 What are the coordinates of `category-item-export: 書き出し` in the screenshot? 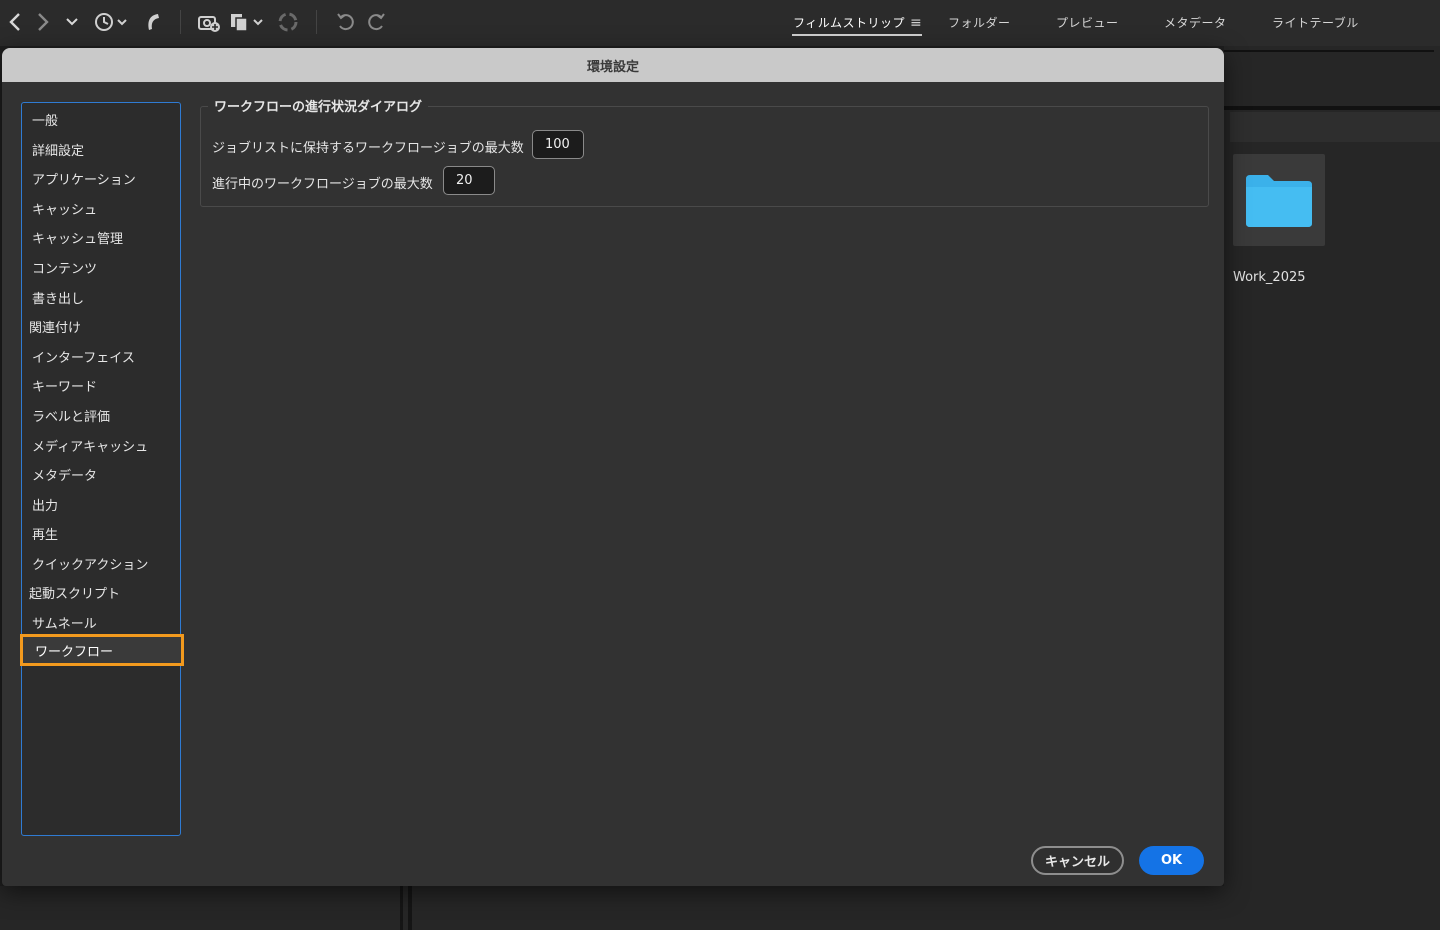 It's located at (58, 297).